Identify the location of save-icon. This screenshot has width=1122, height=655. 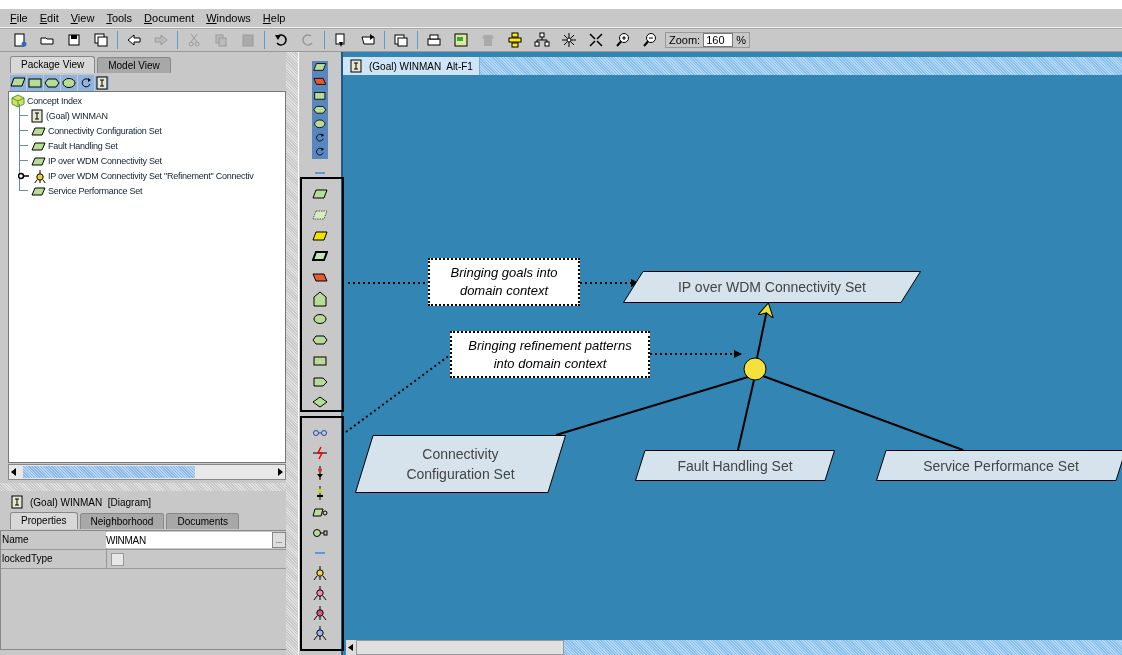
(74, 40).